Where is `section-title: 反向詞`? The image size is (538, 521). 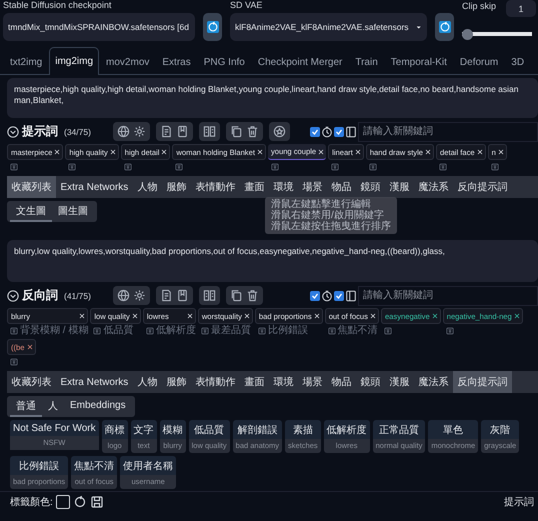
section-title: 反向詞 is located at coordinates (40, 295).